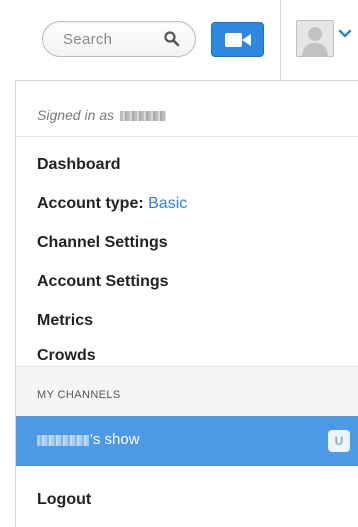 This screenshot has height=527, width=358. What do you see at coordinates (115, 439) in the screenshot?
I see `channel-label: 's show` at bounding box center [115, 439].